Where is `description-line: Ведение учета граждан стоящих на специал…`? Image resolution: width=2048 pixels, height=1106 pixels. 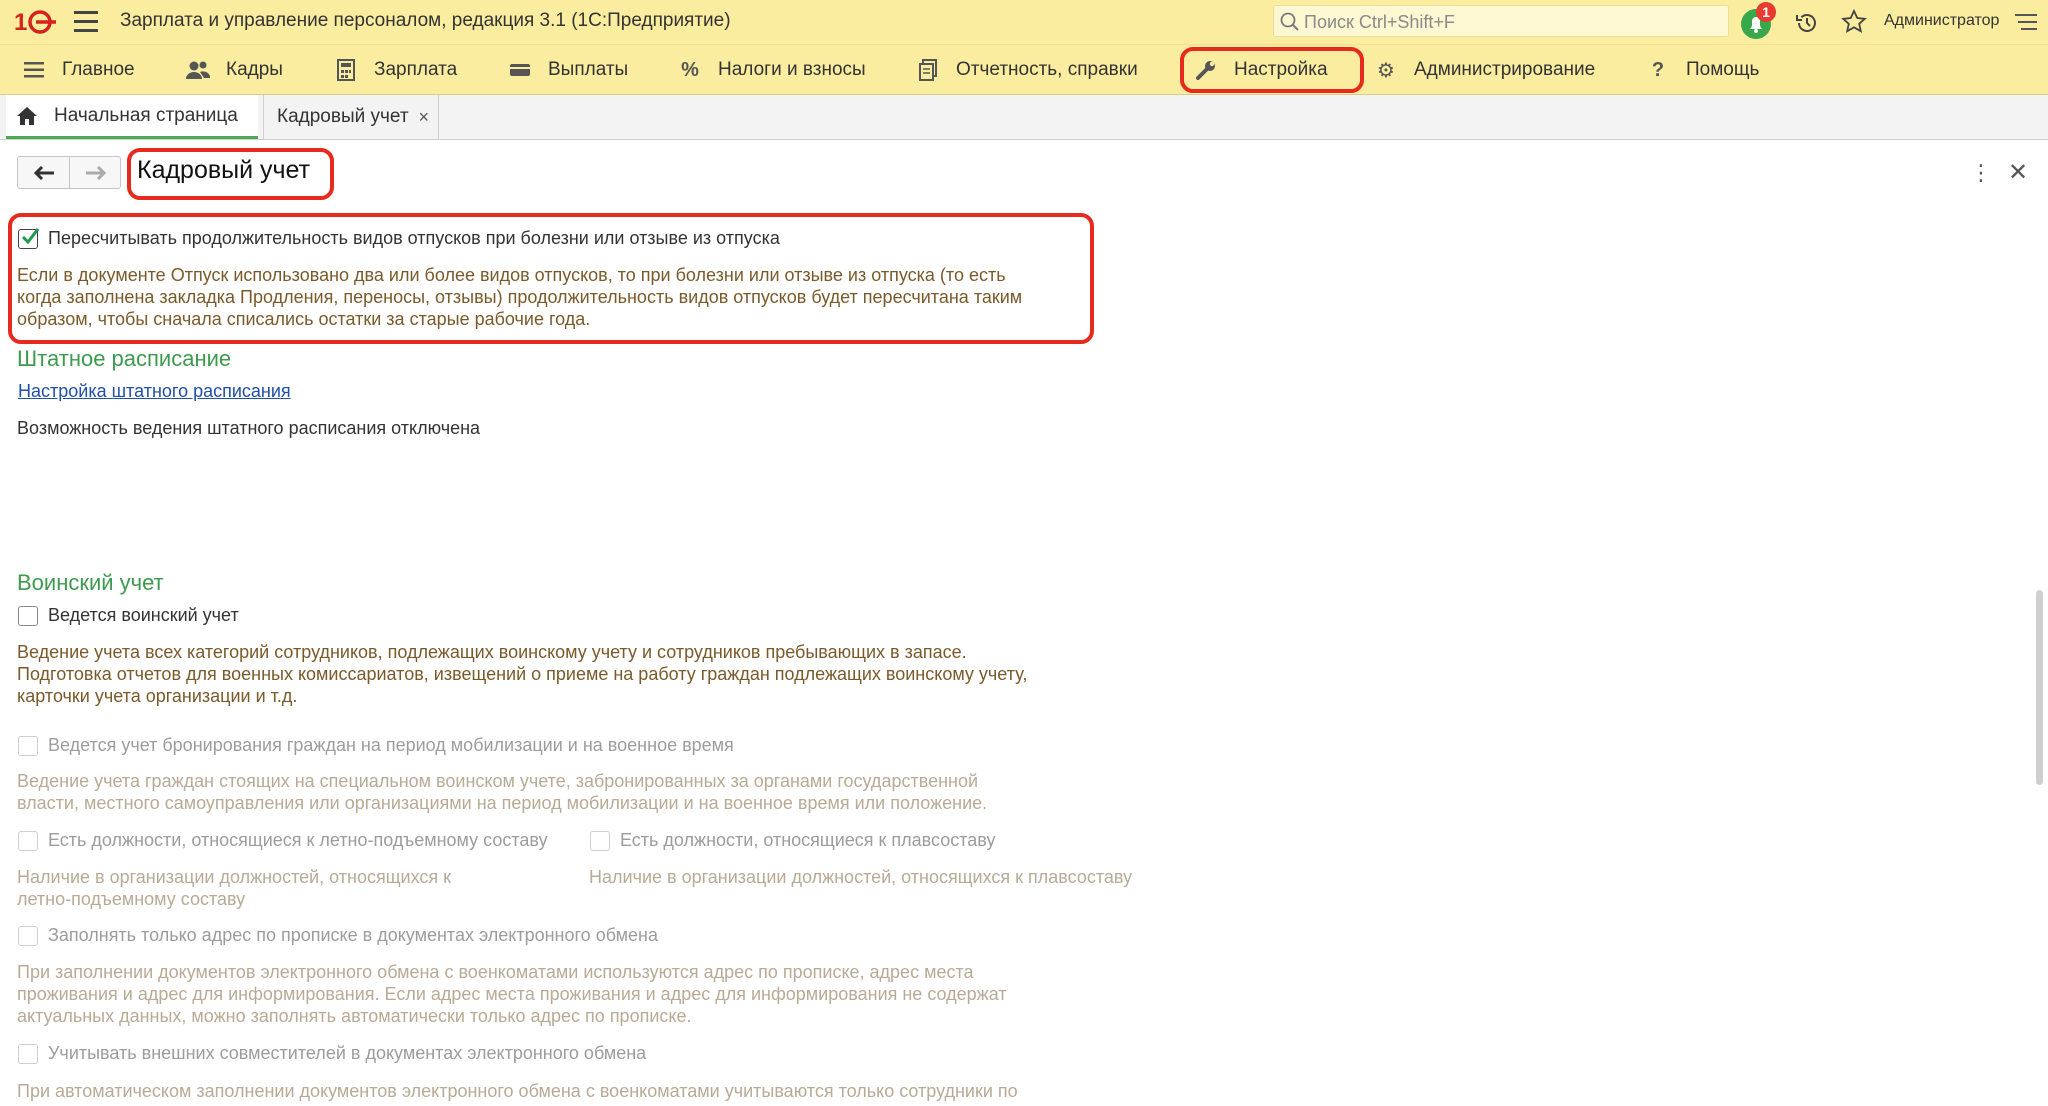 description-line: Ведение учета граждан стоящих на специал… is located at coordinates (498, 781).